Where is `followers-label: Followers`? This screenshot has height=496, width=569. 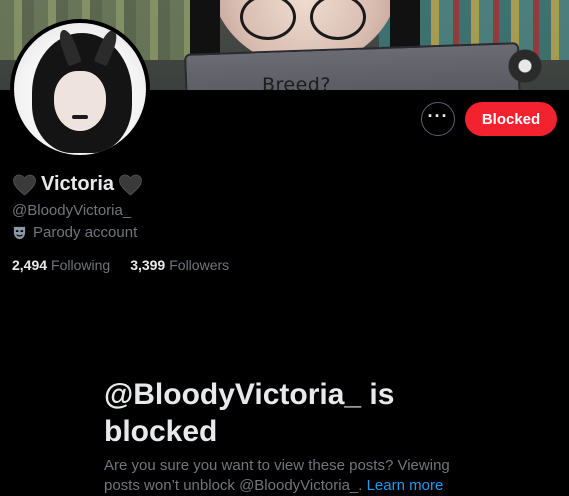
followers-label: Followers is located at coordinates (199, 265).